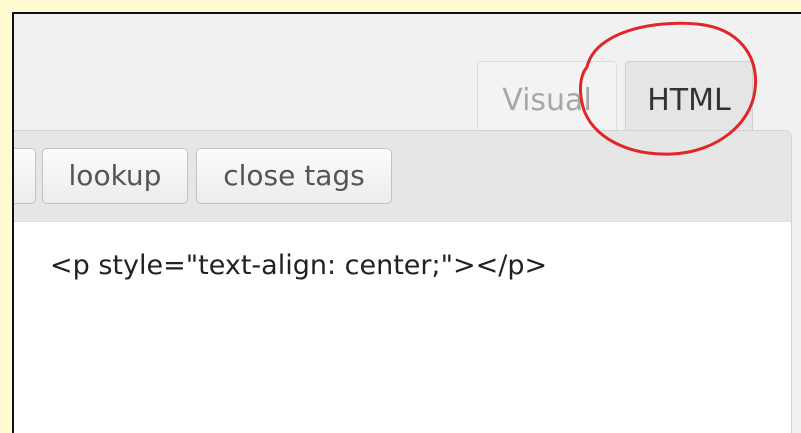 The height and width of the screenshot is (433, 801). I want to click on lookup-button: lookup, so click(115, 176).